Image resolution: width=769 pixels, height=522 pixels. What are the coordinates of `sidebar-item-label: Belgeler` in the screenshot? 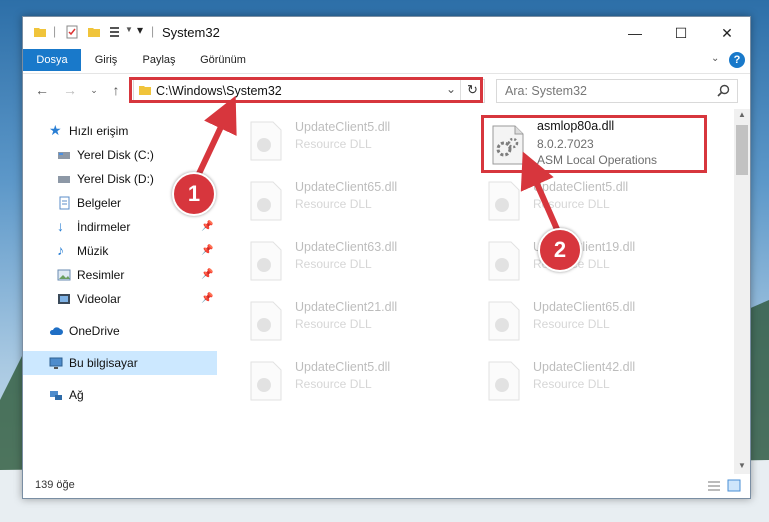 It's located at (99, 203).